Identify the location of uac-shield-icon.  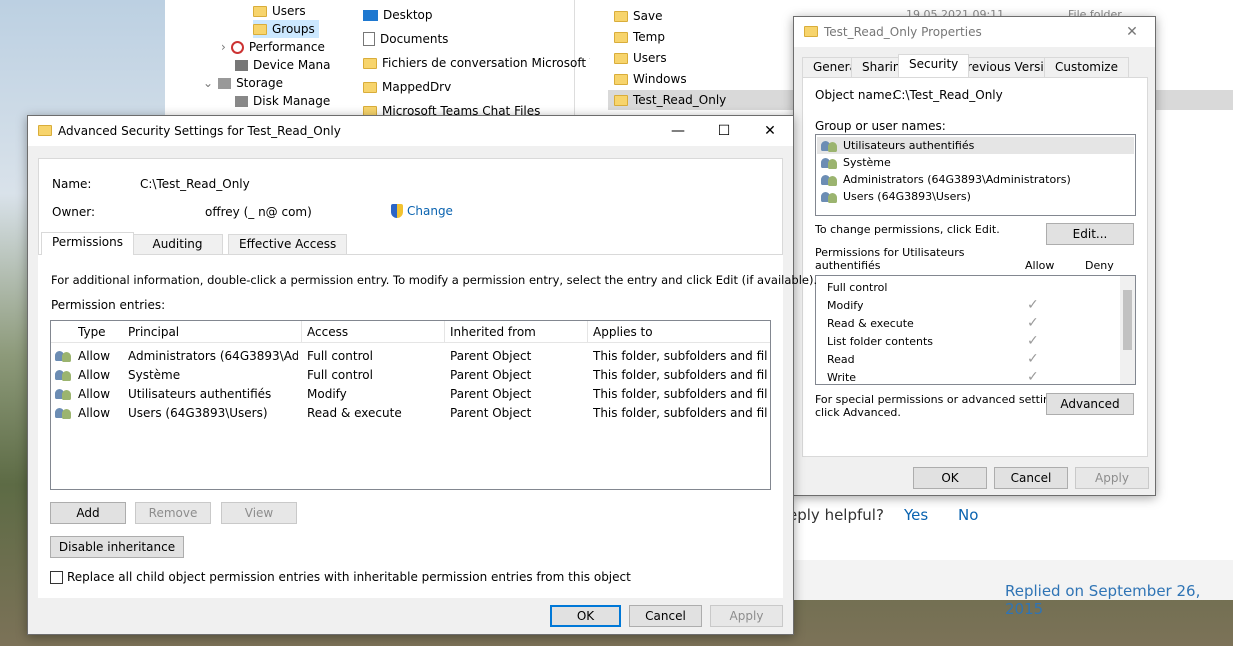
(397, 211).